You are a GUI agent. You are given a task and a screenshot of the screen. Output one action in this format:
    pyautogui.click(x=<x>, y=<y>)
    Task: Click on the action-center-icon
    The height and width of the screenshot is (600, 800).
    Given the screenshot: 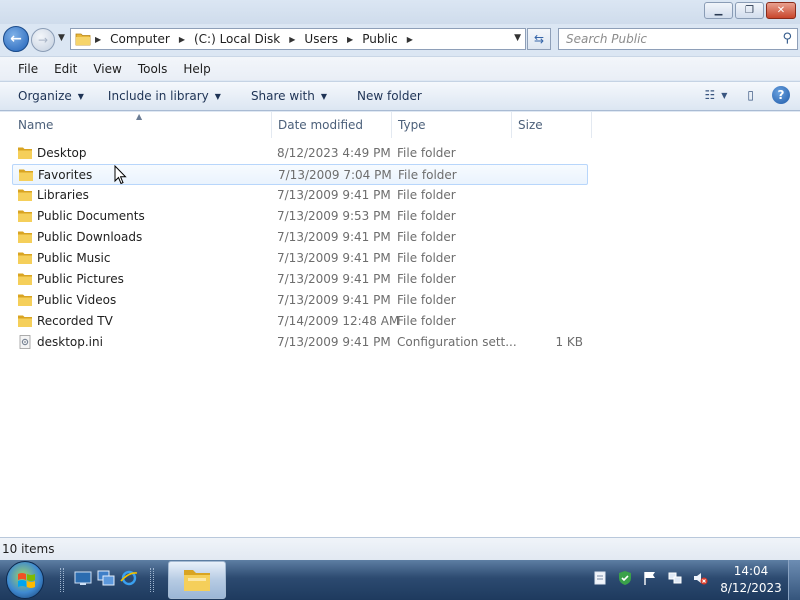 What is the action you would take?
    pyautogui.click(x=600, y=578)
    